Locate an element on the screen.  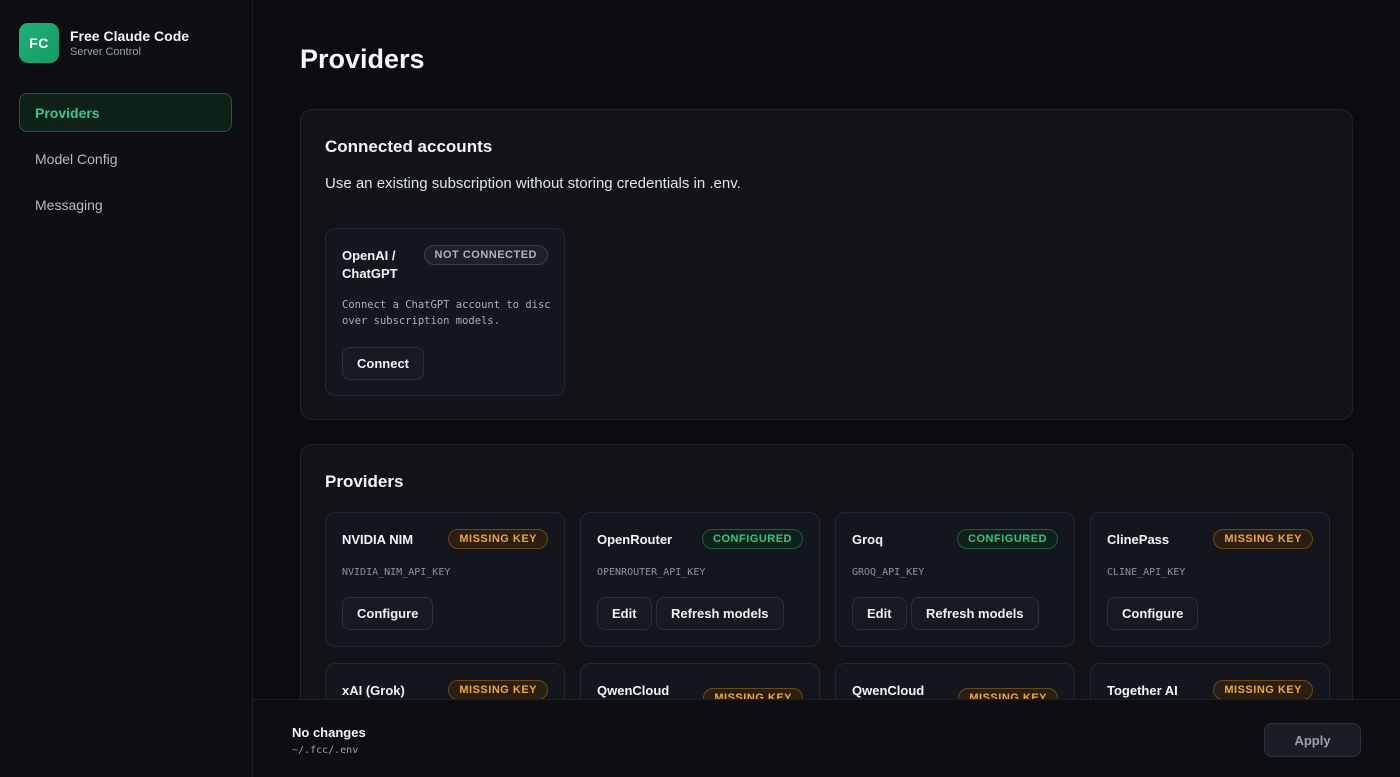
provider-name: ClinePass is located at coordinates (1138, 539).